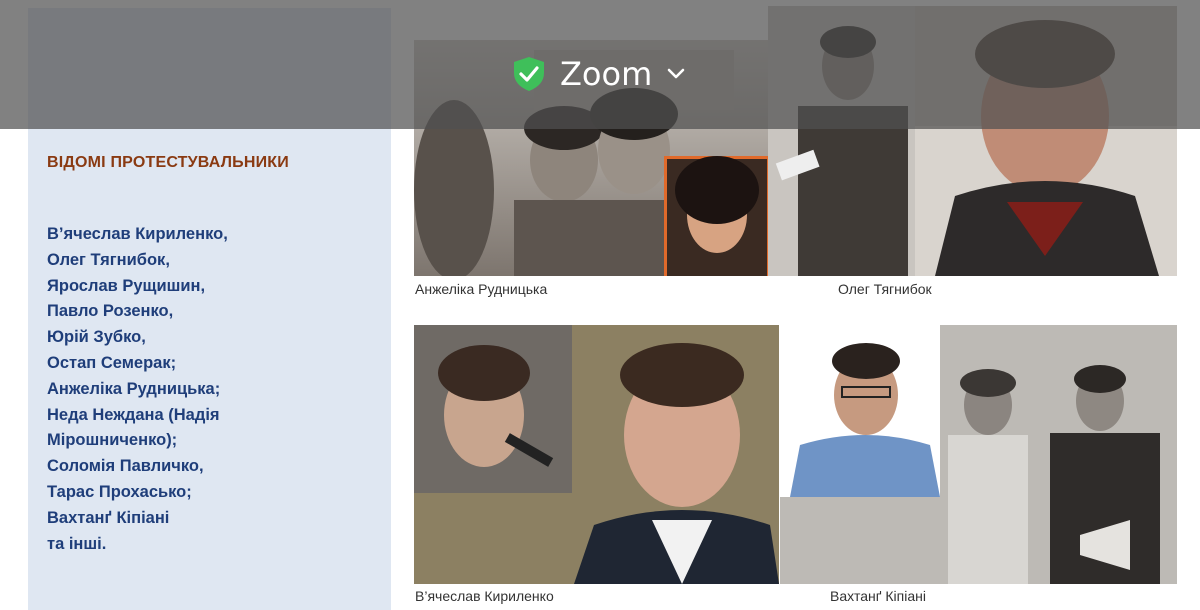  Describe the element at coordinates (484, 596) in the screenshot. I see `caption-kyrylenko: В’ячеслав Кириленко` at that location.